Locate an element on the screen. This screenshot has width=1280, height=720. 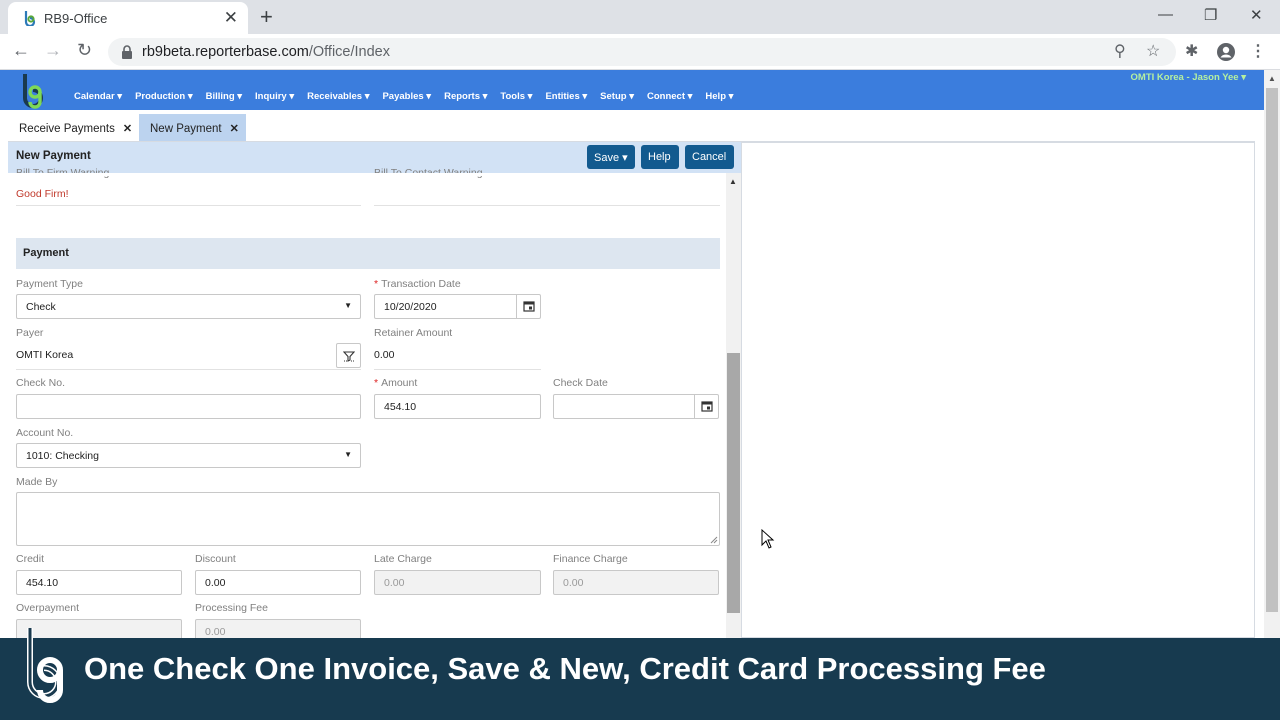
amount-label: * Amount is located at coordinates (395, 383).